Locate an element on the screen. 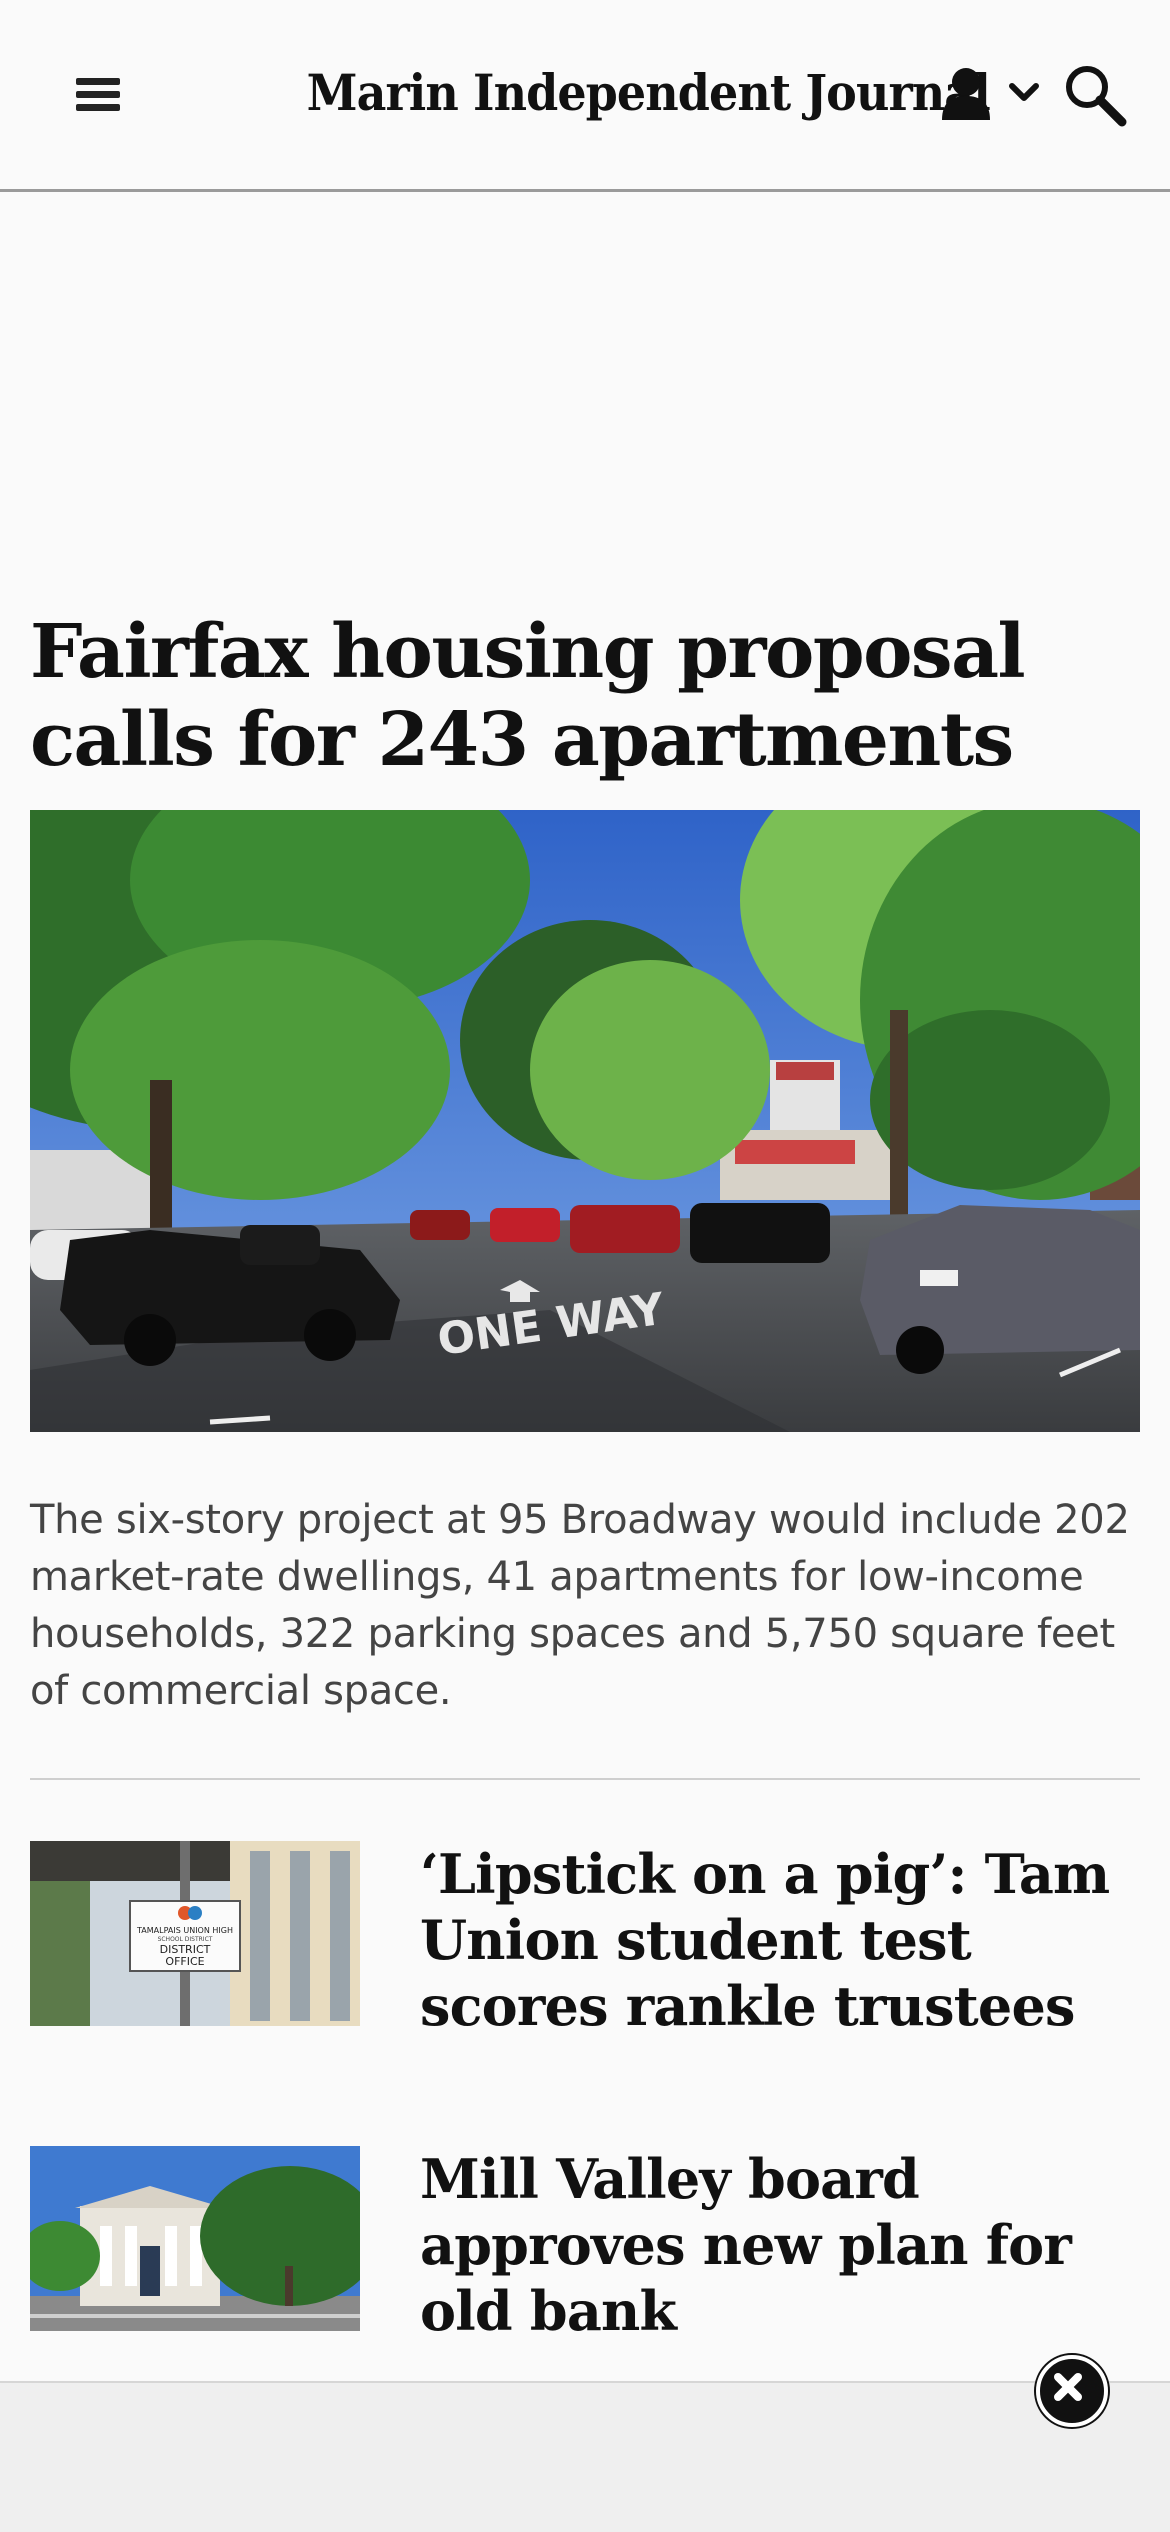  close-icon is located at coordinates (1068, 2387).